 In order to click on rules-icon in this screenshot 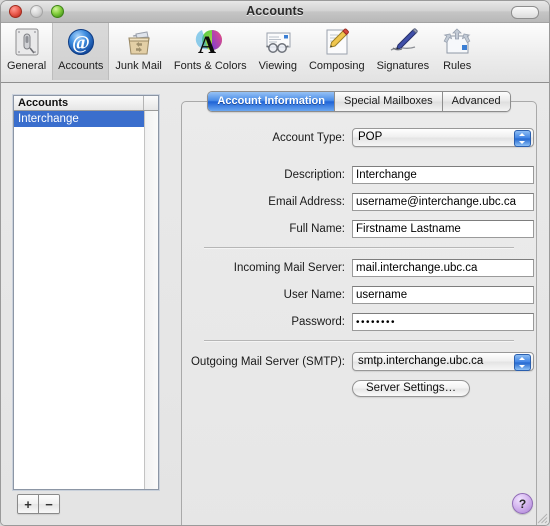, I will do `click(457, 42)`.